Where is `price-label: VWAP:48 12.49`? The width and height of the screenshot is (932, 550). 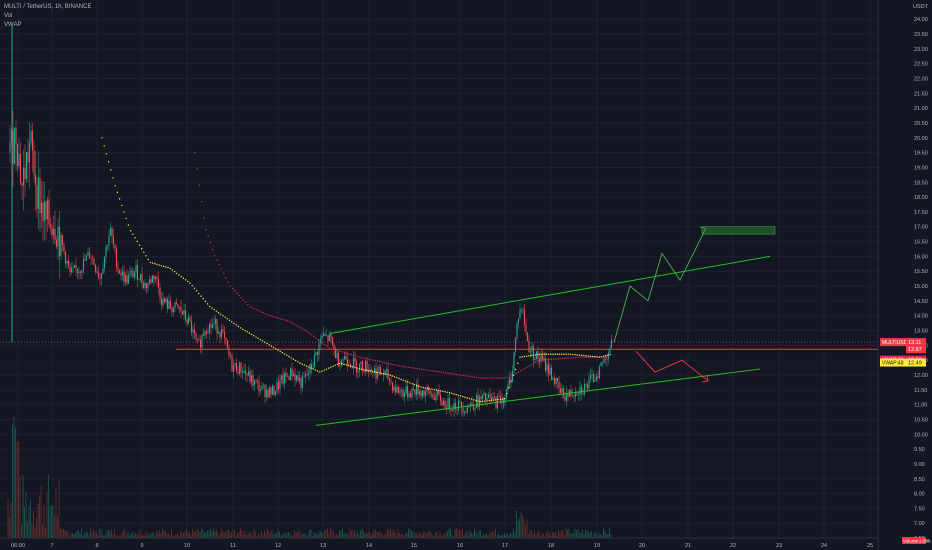
price-label: VWAP:48 12.49 is located at coordinates (903, 362).